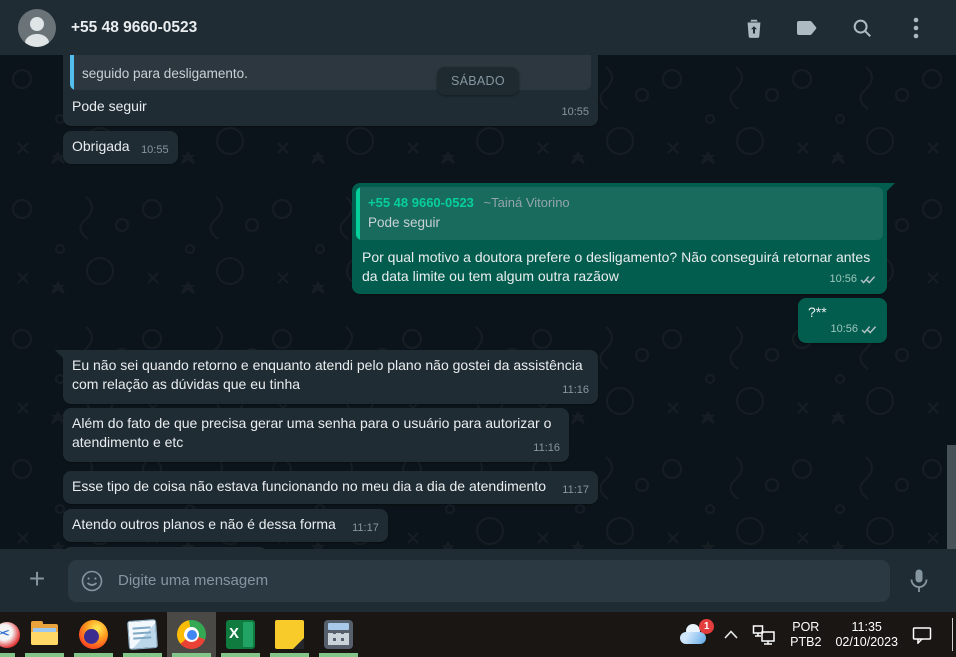 This screenshot has width=956, height=657. What do you see at coordinates (406, 28) in the screenshot?
I see `contact-name: +55 48 9660-0523` at bounding box center [406, 28].